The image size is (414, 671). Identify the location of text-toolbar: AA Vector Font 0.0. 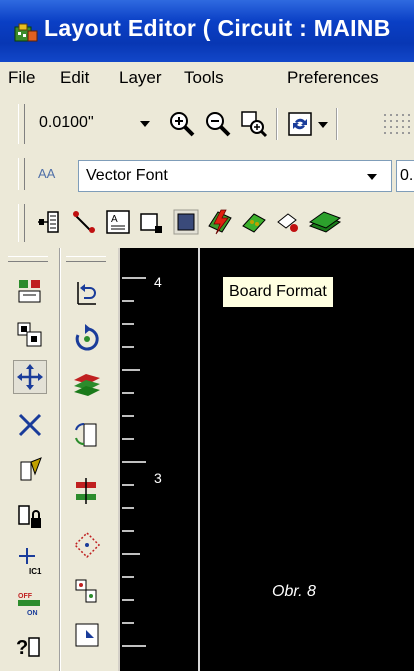
(207, 174).